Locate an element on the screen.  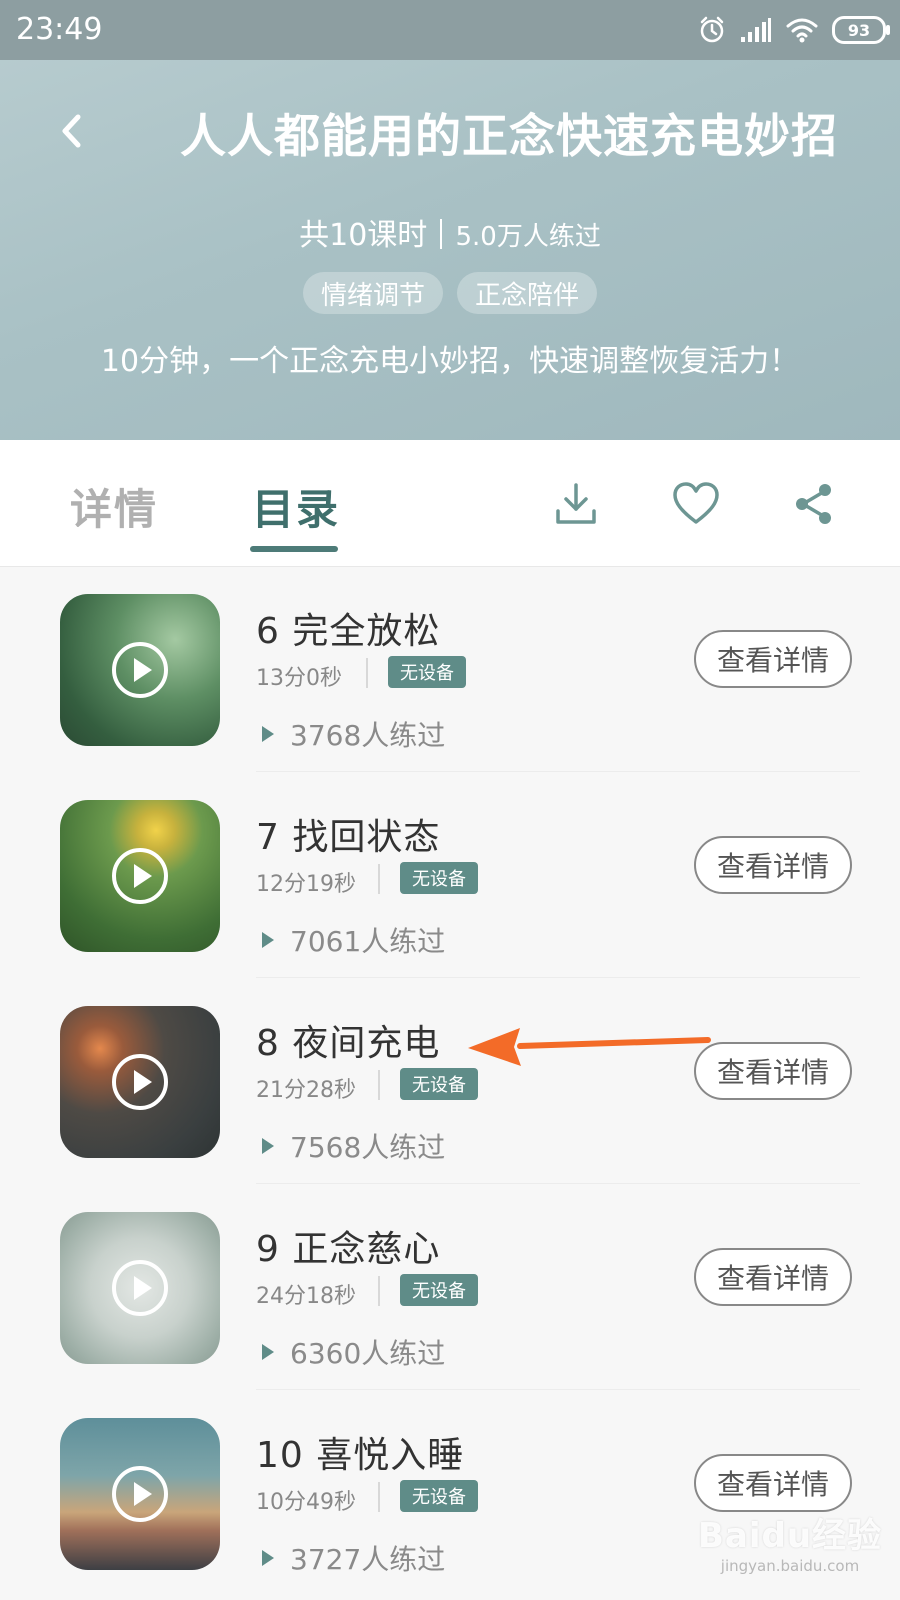
lesson-duration: 21分28秒 is located at coordinates (306, 1090).